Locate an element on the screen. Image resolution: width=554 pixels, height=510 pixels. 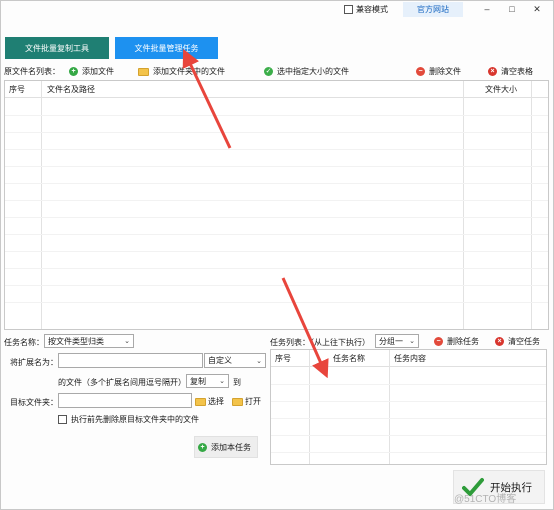
column-header-task-name: 任务名称 is located at coordinates (349, 358).